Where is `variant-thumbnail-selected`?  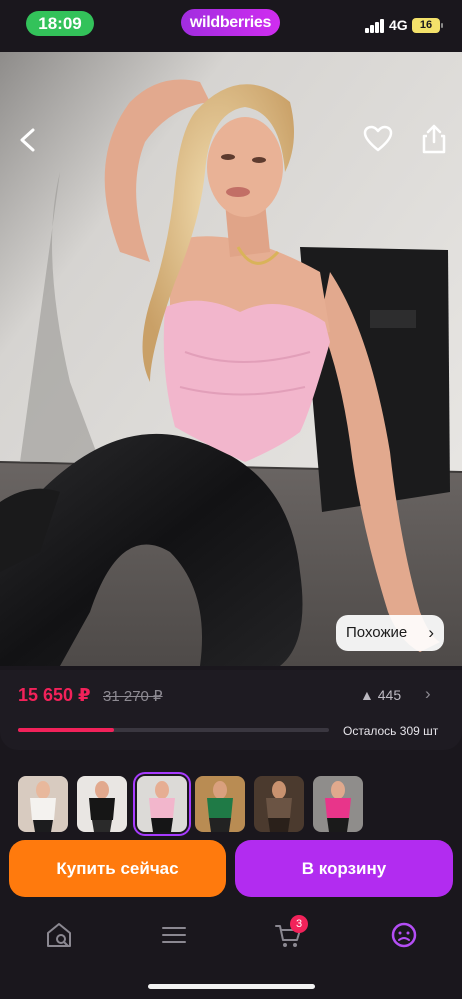 variant-thumbnail-selected is located at coordinates (162, 804).